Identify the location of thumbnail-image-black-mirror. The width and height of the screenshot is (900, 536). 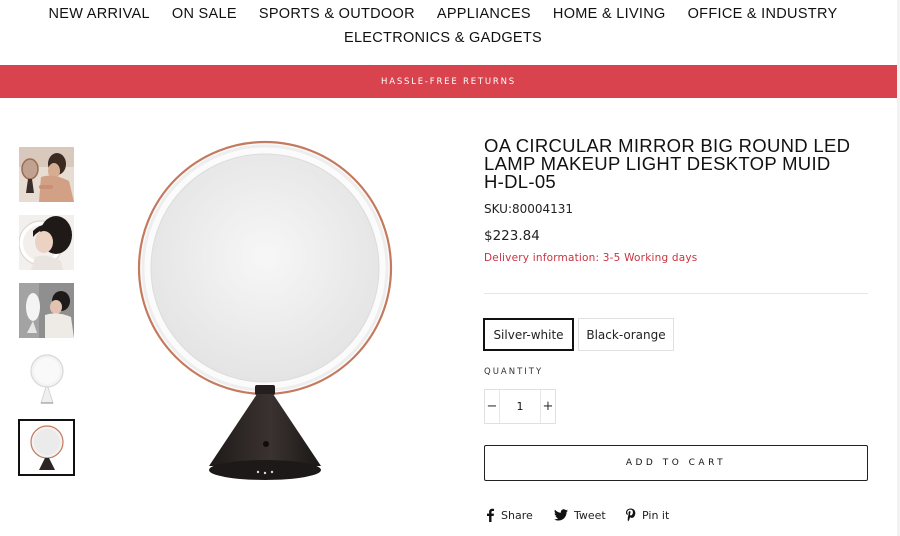
(46, 447).